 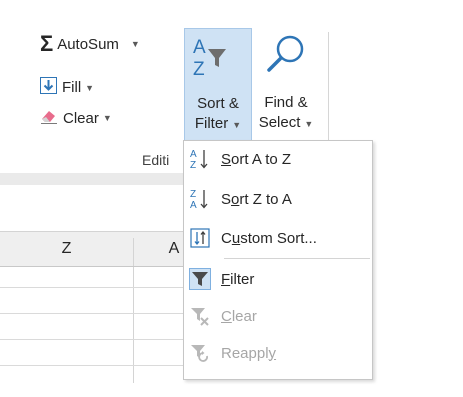 What do you see at coordinates (278, 353) in the screenshot?
I see `menu-item-reapply: Reapply` at bounding box center [278, 353].